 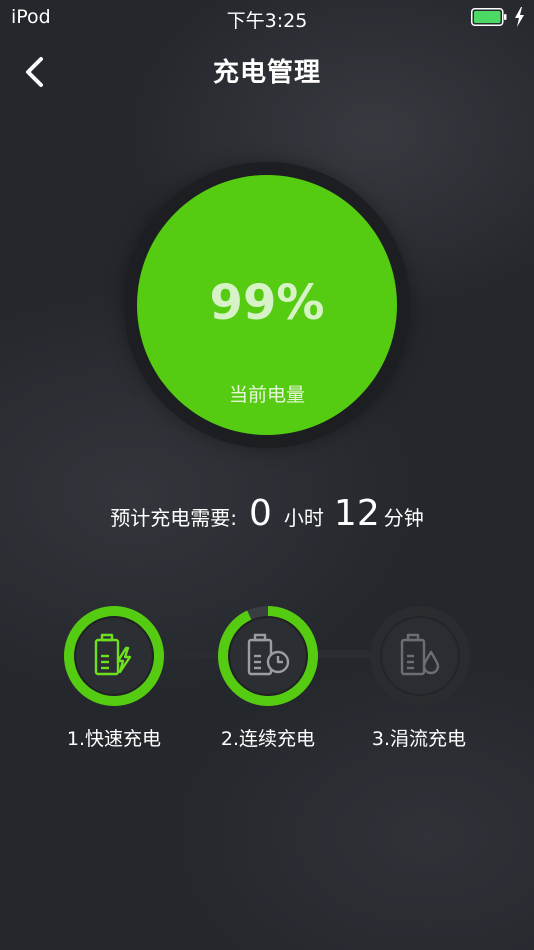 I want to click on battery-percent: 99%, so click(x=267, y=303).